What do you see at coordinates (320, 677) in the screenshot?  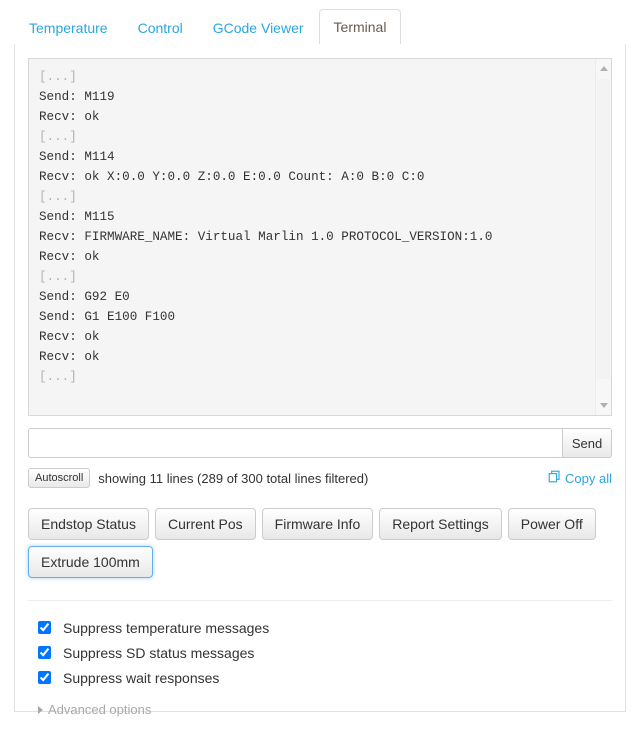 I see `filter-row: Suppress wait responses` at bounding box center [320, 677].